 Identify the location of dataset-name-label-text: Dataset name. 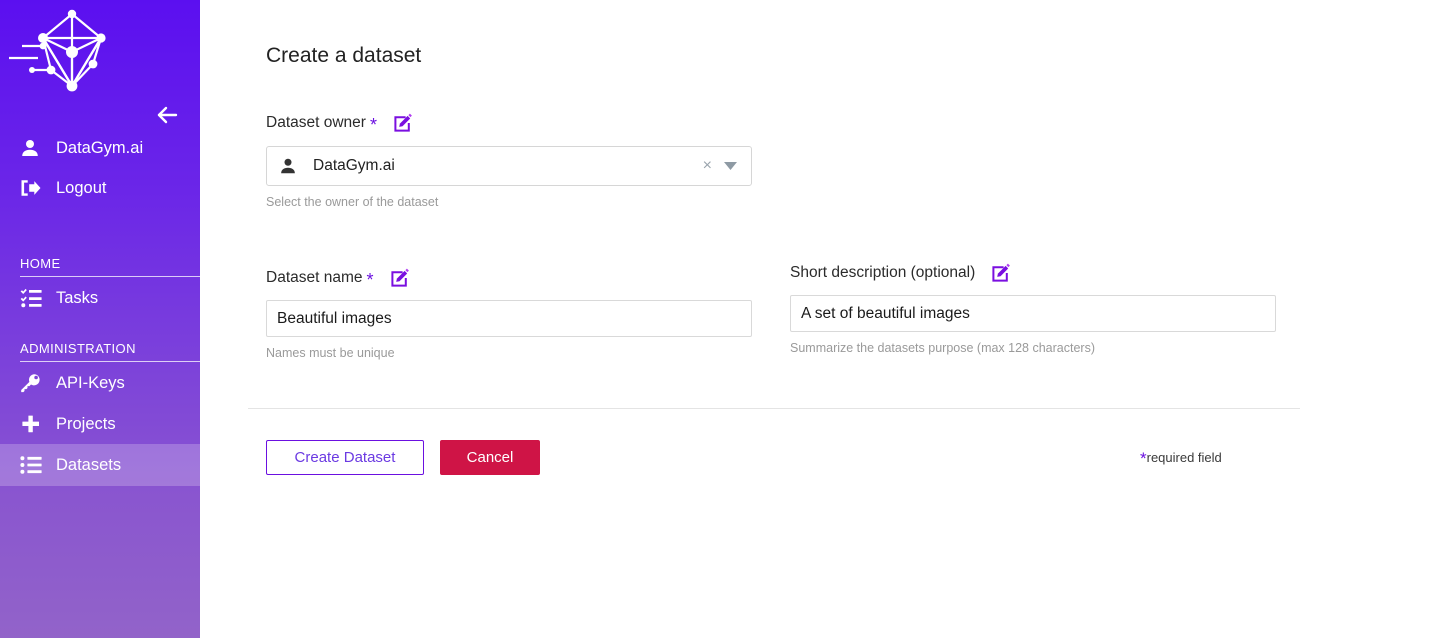
(314, 277).